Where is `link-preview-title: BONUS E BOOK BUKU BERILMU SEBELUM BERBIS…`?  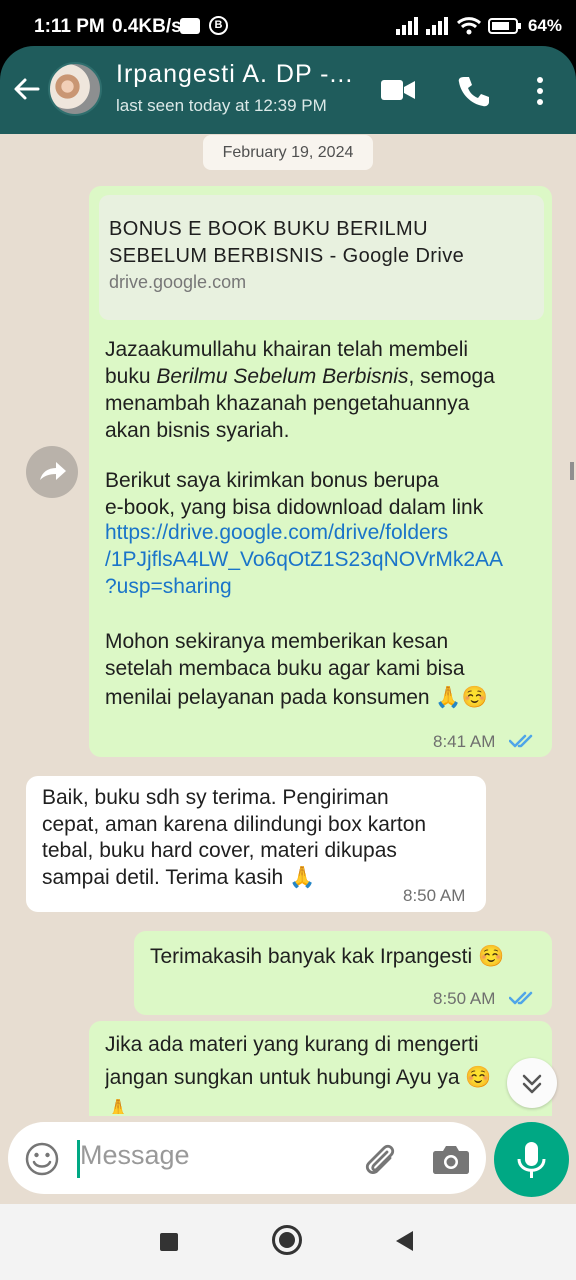
link-preview-title: BONUS E BOOK BUKU BERILMU SEBELUM BERBIS… is located at coordinates (319, 243).